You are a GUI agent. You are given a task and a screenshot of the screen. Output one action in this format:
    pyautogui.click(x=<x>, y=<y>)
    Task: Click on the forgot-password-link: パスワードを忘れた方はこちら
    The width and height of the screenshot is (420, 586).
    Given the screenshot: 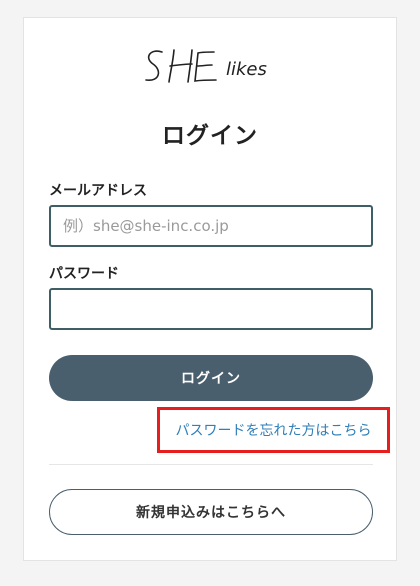 What is the action you would take?
    pyautogui.click(x=274, y=430)
    